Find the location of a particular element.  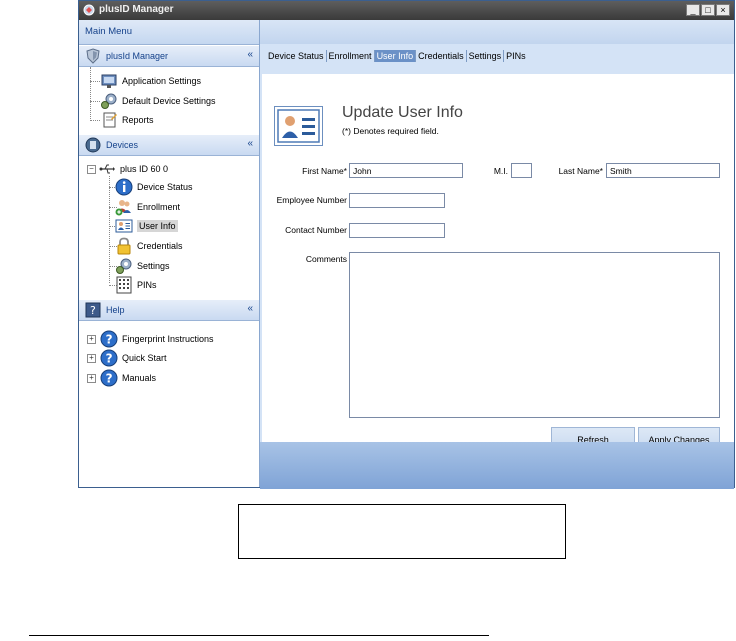

info-icon is located at coordinates (124, 187).